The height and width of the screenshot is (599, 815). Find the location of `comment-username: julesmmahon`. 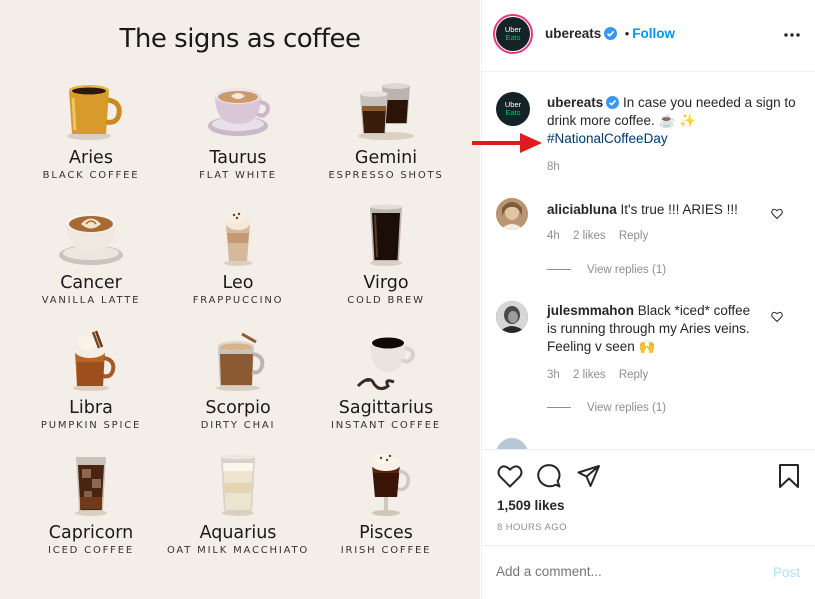

comment-username: julesmmahon is located at coordinates (590, 310).